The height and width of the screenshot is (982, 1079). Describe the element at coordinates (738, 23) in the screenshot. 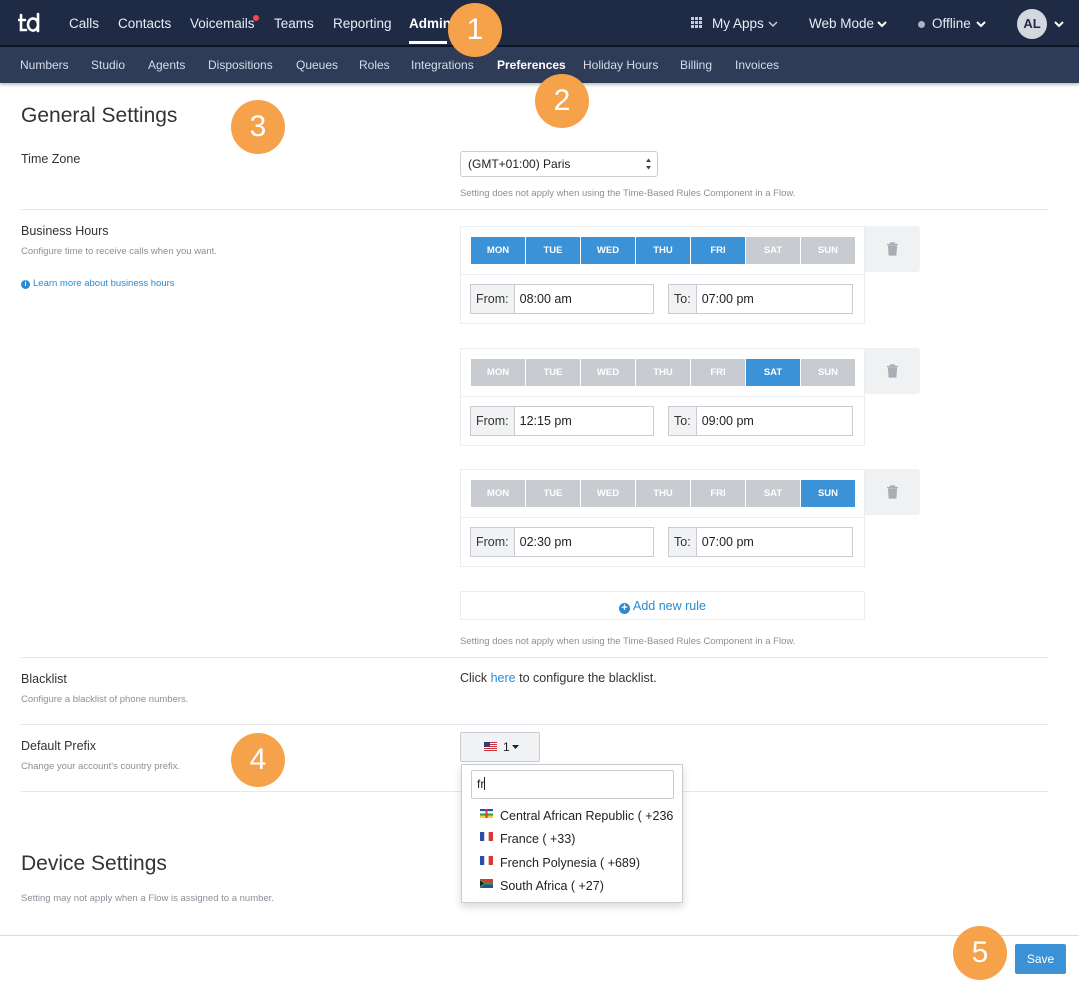

I see `my-apps-menu: My Apps` at that location.